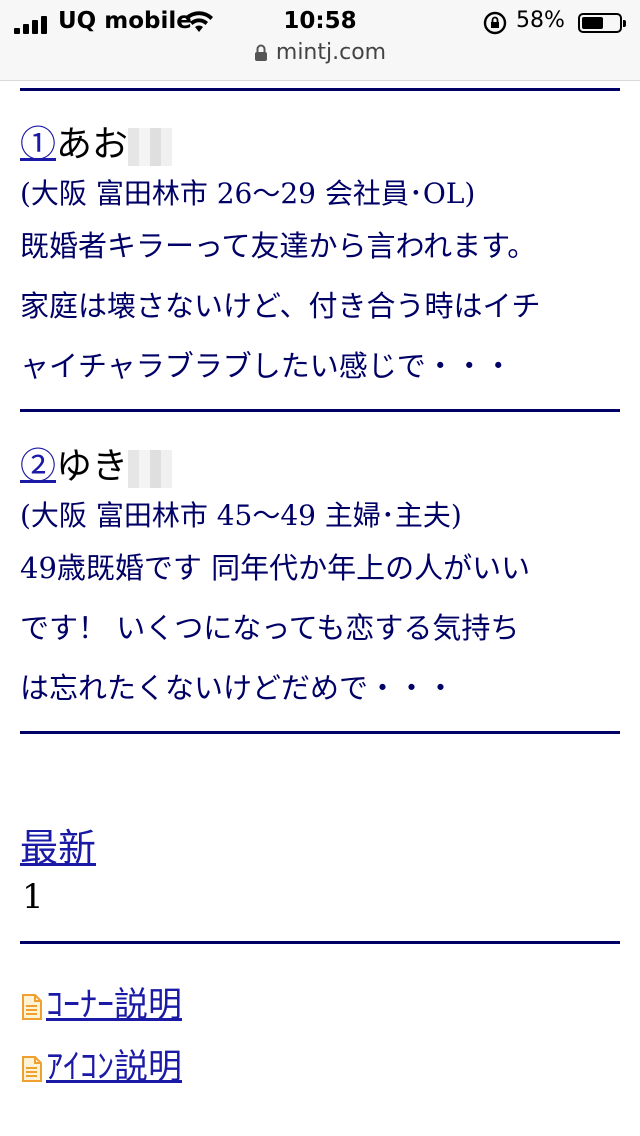 This screenshot has width=640, height=1136. Describe the element at coordinates (58, 844) in the screenshot. I see `latest-link: 最新` at that location.